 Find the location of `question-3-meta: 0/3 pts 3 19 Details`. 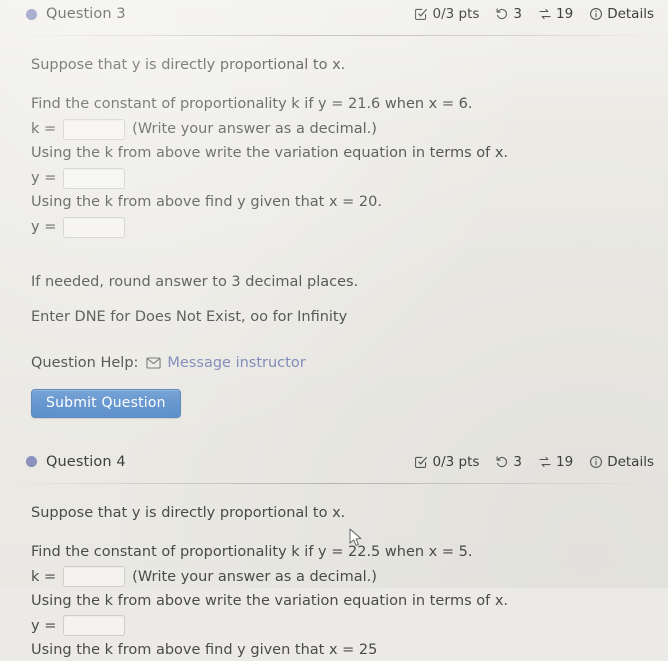

question-3-meta: 0/3 pts 3 19 Details is located at coordinates (533, 14).